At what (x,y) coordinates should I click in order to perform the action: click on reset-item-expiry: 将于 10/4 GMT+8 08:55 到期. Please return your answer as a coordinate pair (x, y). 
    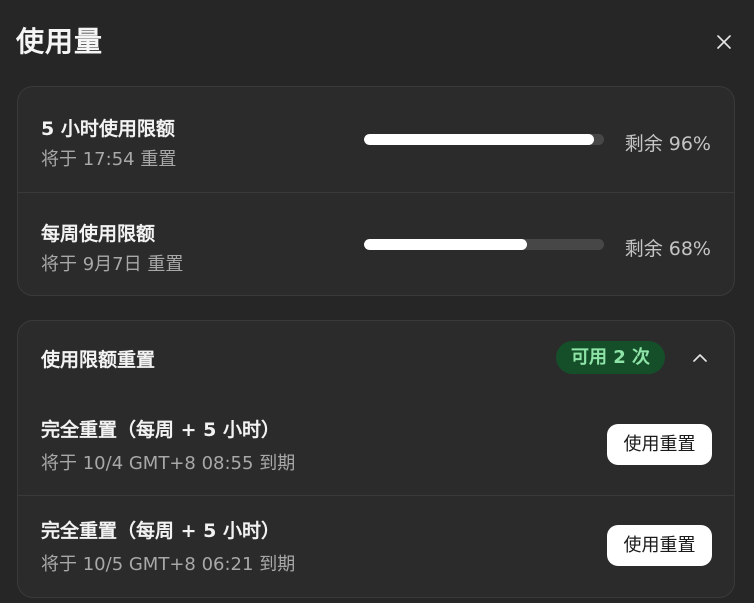
    Looking at the image, I should click on (168, 463).